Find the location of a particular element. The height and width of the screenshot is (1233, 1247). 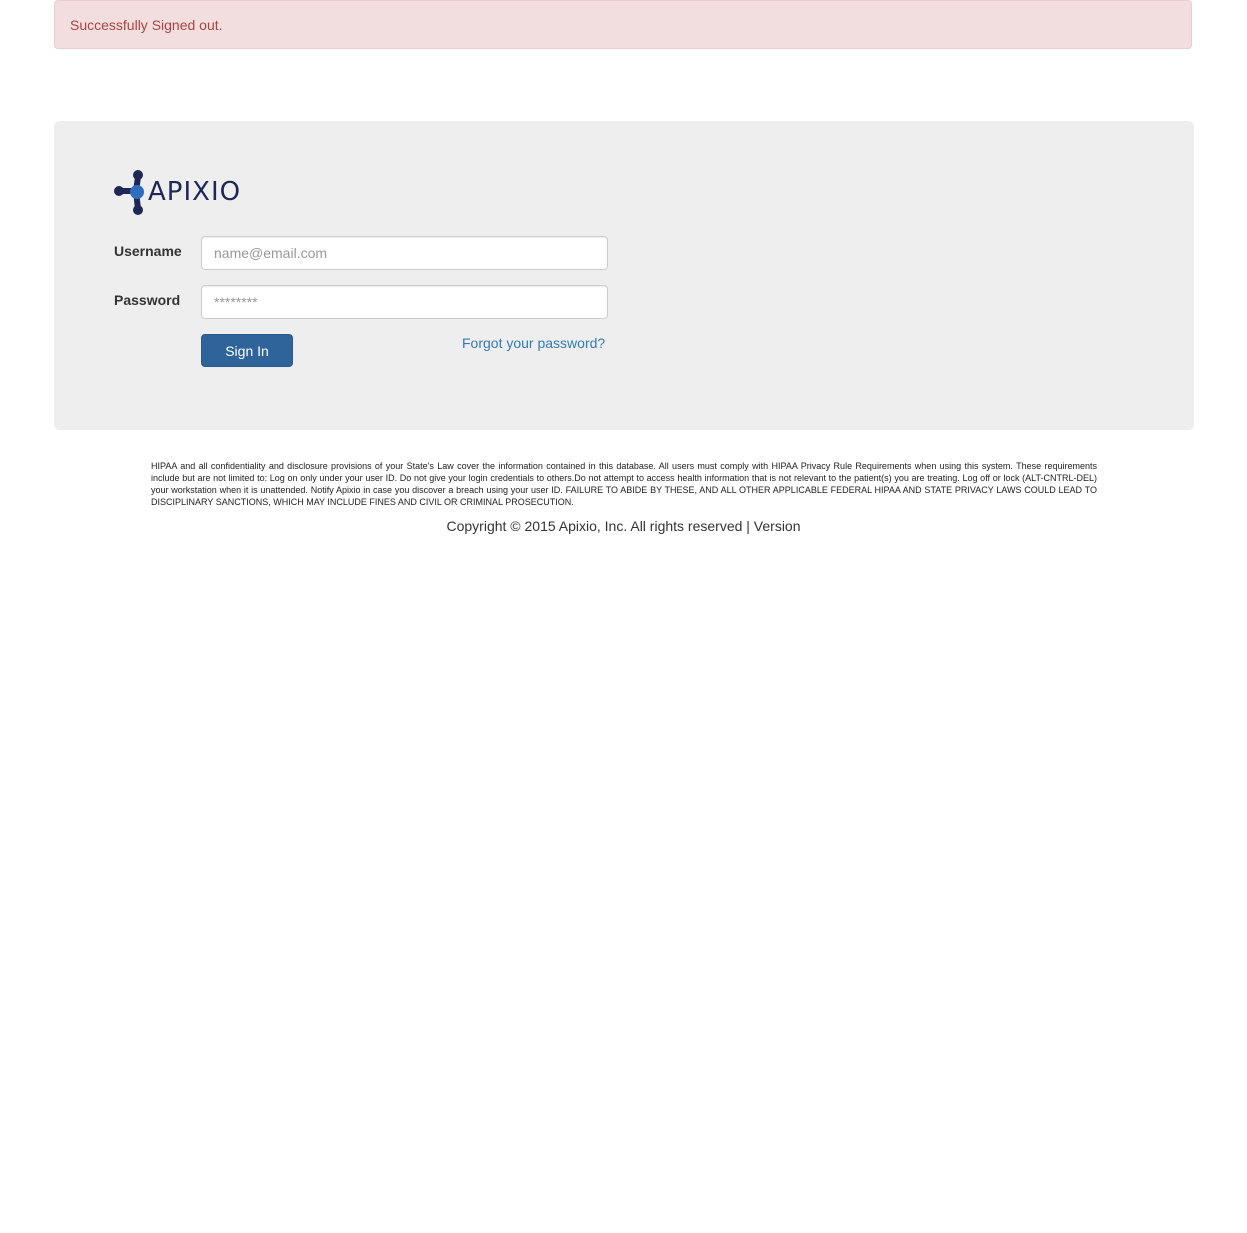

apixio-logo: APIXIO is located at coordinates (177, 193).